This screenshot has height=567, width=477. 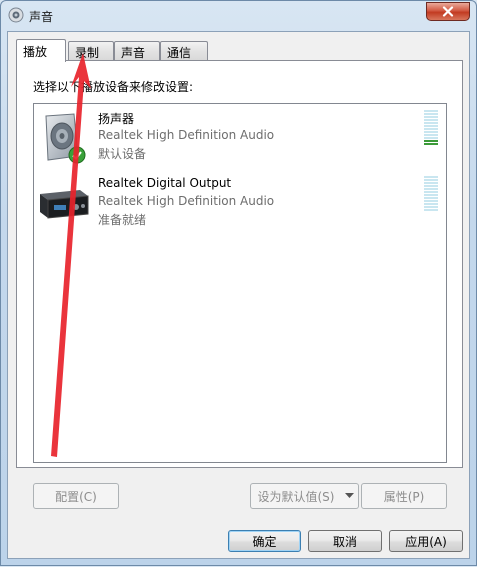 I want to click on device-name: Realtek Digital Output, so click(x=165, y=183).